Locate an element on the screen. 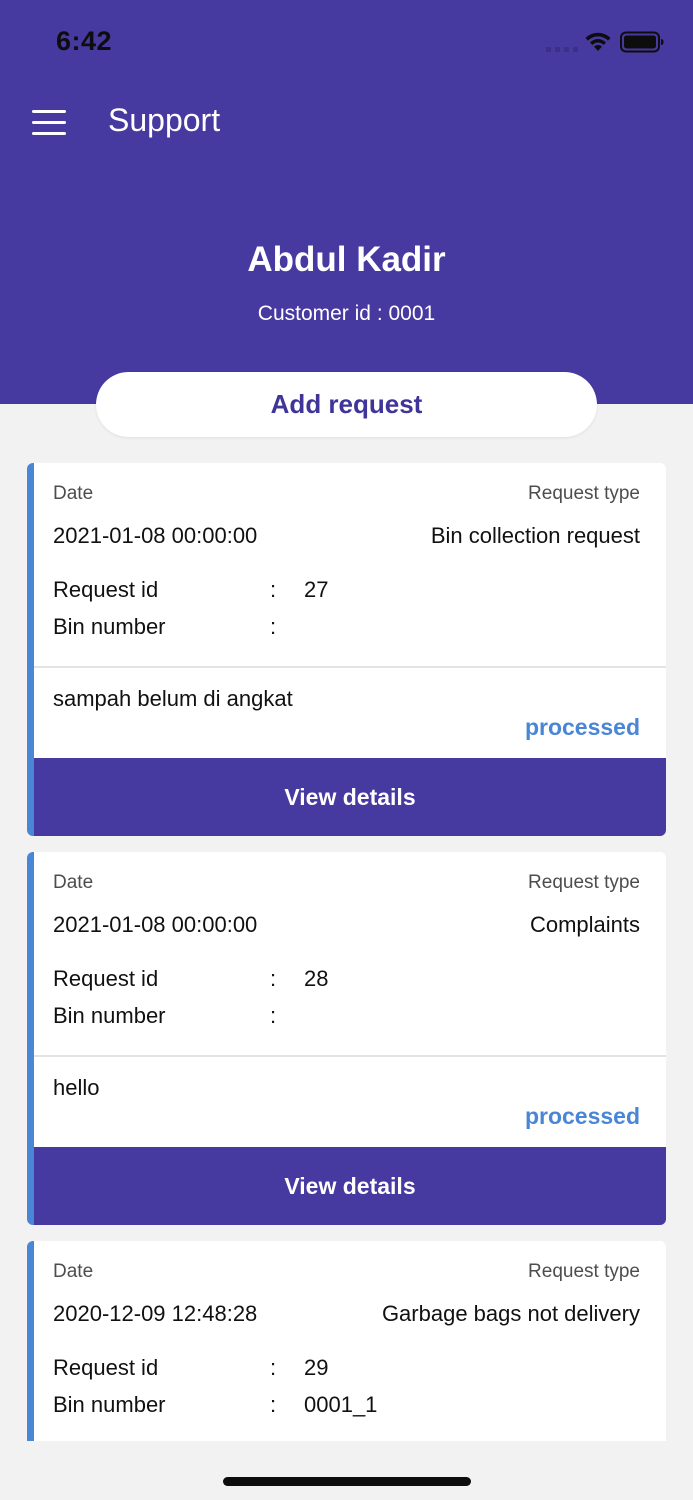 This screenshot has width=693, height=1500. bin-number-value: 0001_1 is located at coordinates (341, 1404).